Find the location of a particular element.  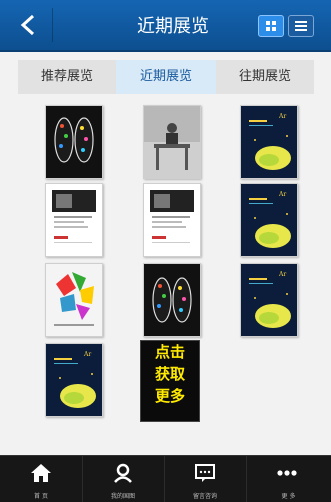

promo-line: 获取 is located at coordinates (169, 374).